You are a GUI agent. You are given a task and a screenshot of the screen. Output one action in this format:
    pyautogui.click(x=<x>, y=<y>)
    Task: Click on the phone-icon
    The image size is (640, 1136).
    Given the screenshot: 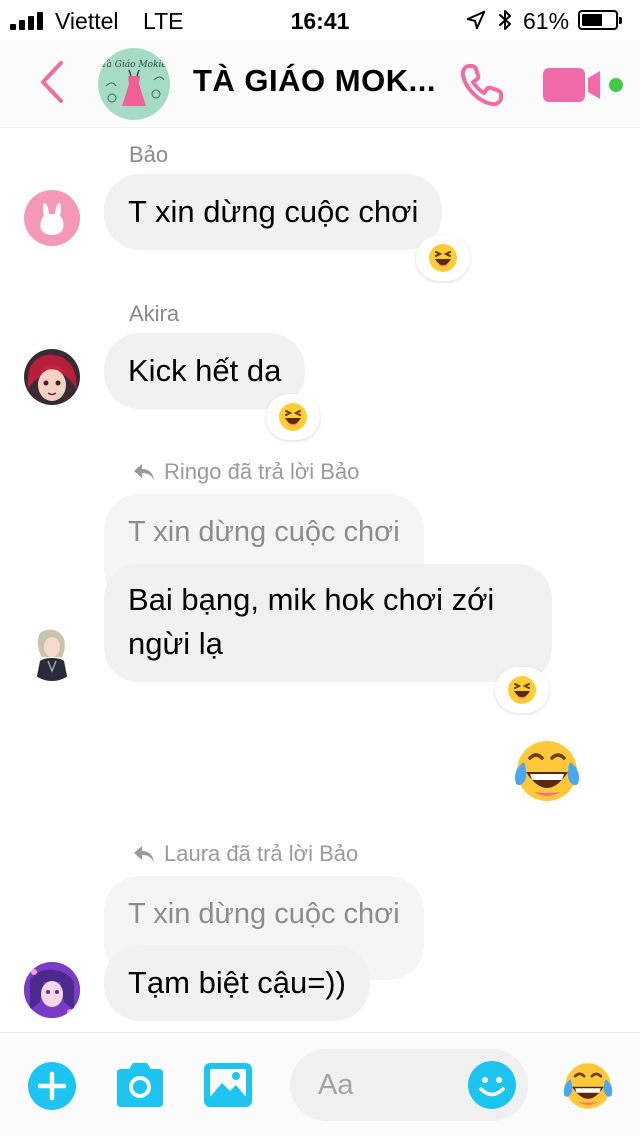 What is the action you would take?
    pyautogui.click(x=482, y=85)
    